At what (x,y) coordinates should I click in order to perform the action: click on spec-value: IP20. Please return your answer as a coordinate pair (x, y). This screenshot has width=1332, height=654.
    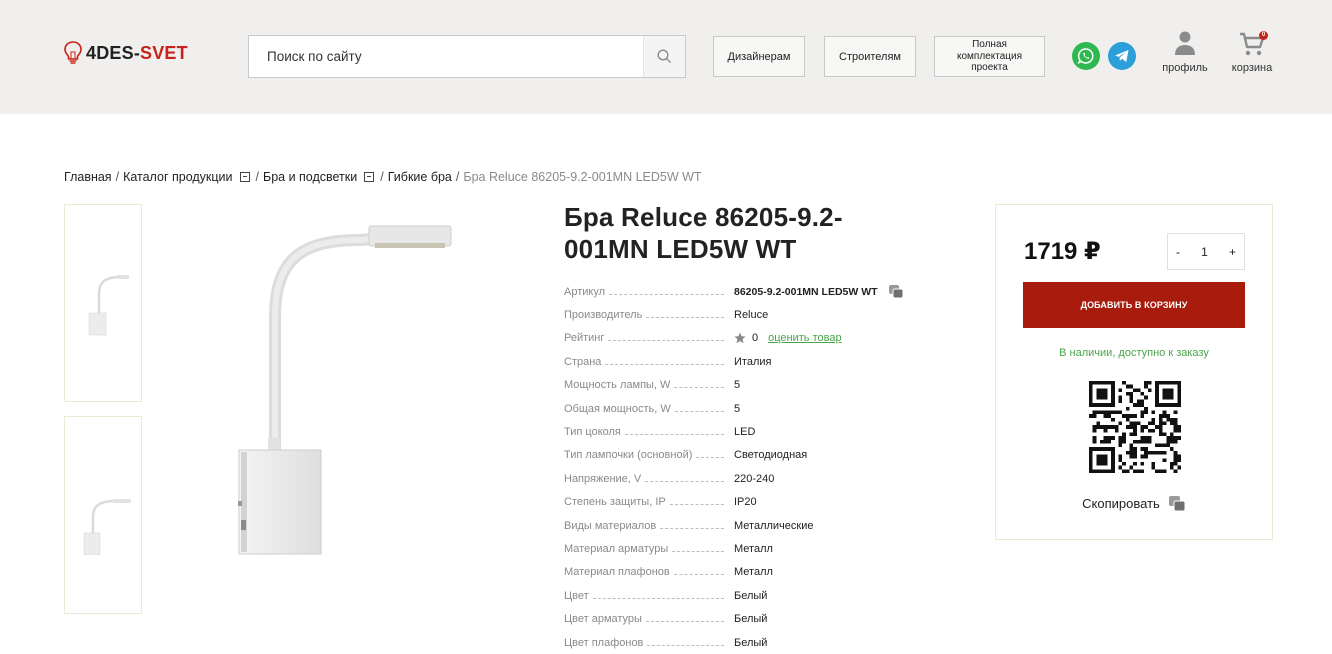
    Looking at the image, I should click on (745, 502).